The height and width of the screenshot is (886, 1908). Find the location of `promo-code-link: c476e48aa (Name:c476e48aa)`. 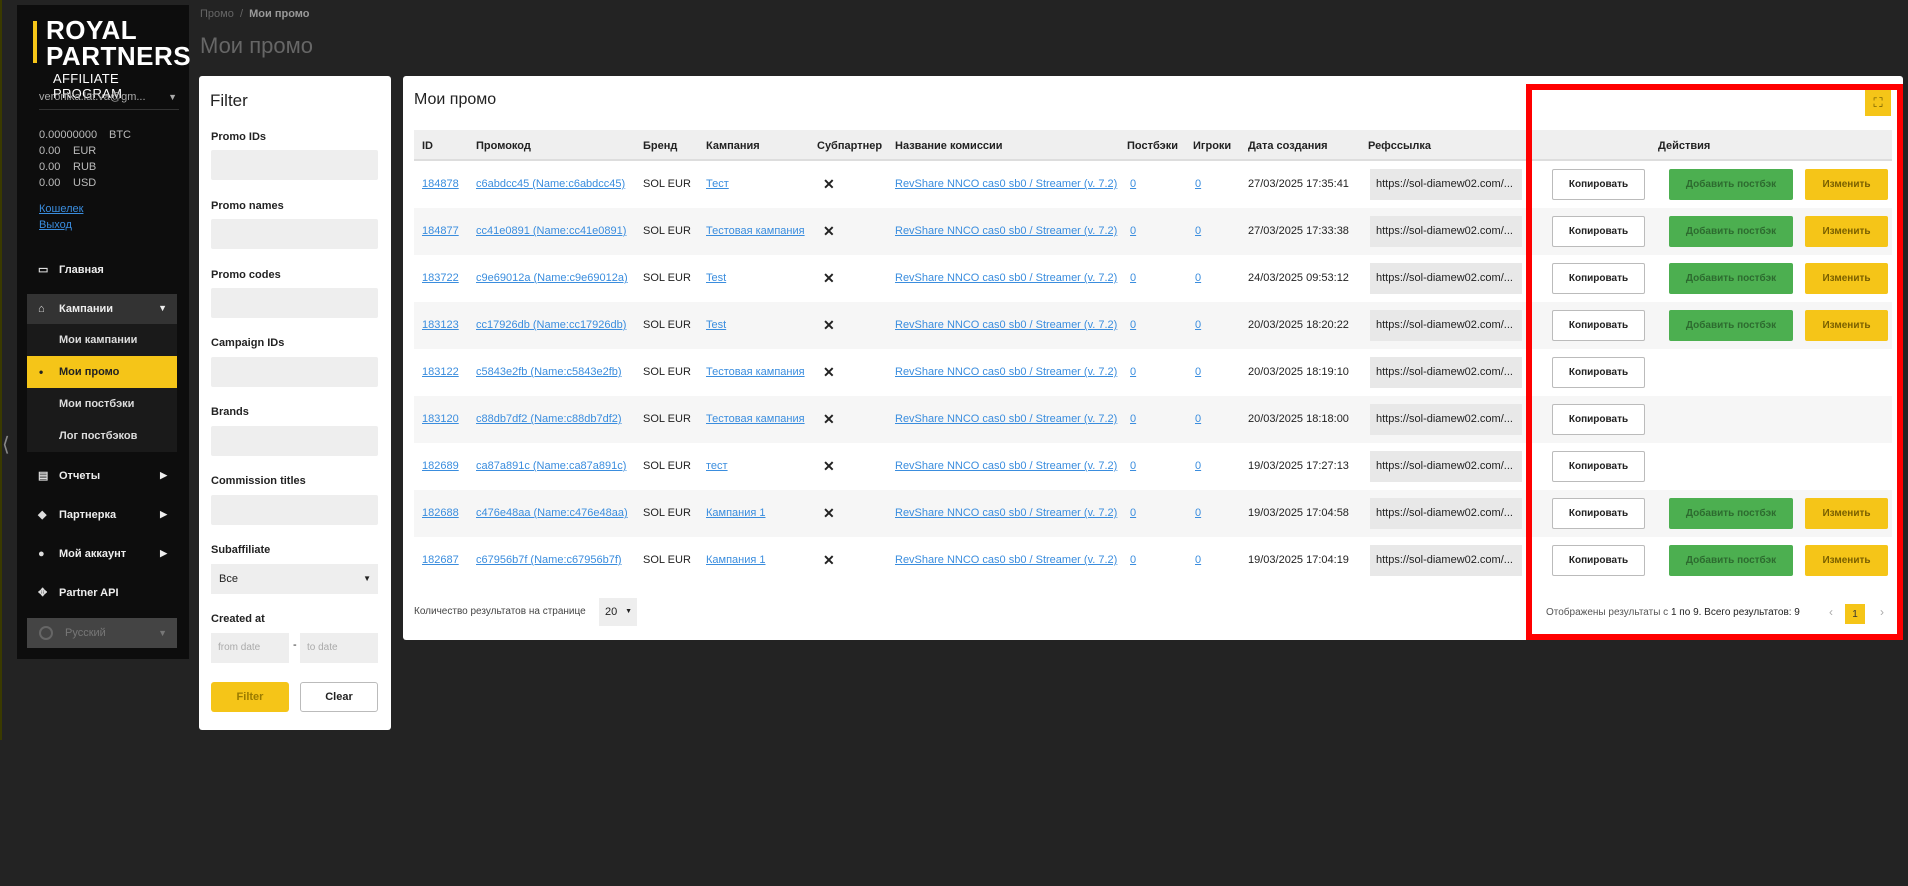

promo-code-link: c476e48aa (Name:c476e48aa) is located at coordinates (552, 513).